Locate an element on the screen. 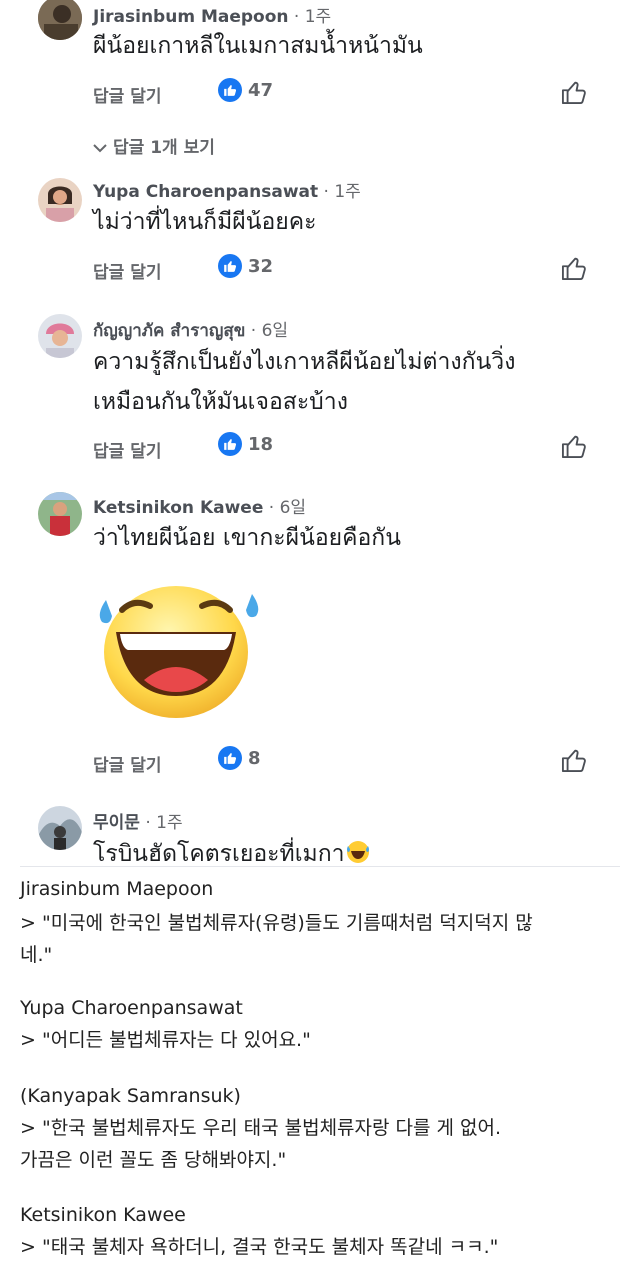 This screenshot has width=640, height=1280. divider is located at coordinates (320, 866).